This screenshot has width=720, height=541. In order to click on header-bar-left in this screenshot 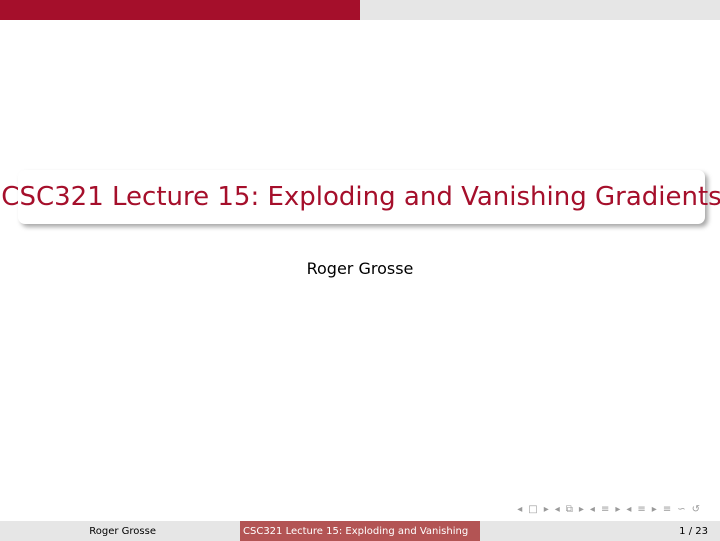, I will do `click(180, 10)`.